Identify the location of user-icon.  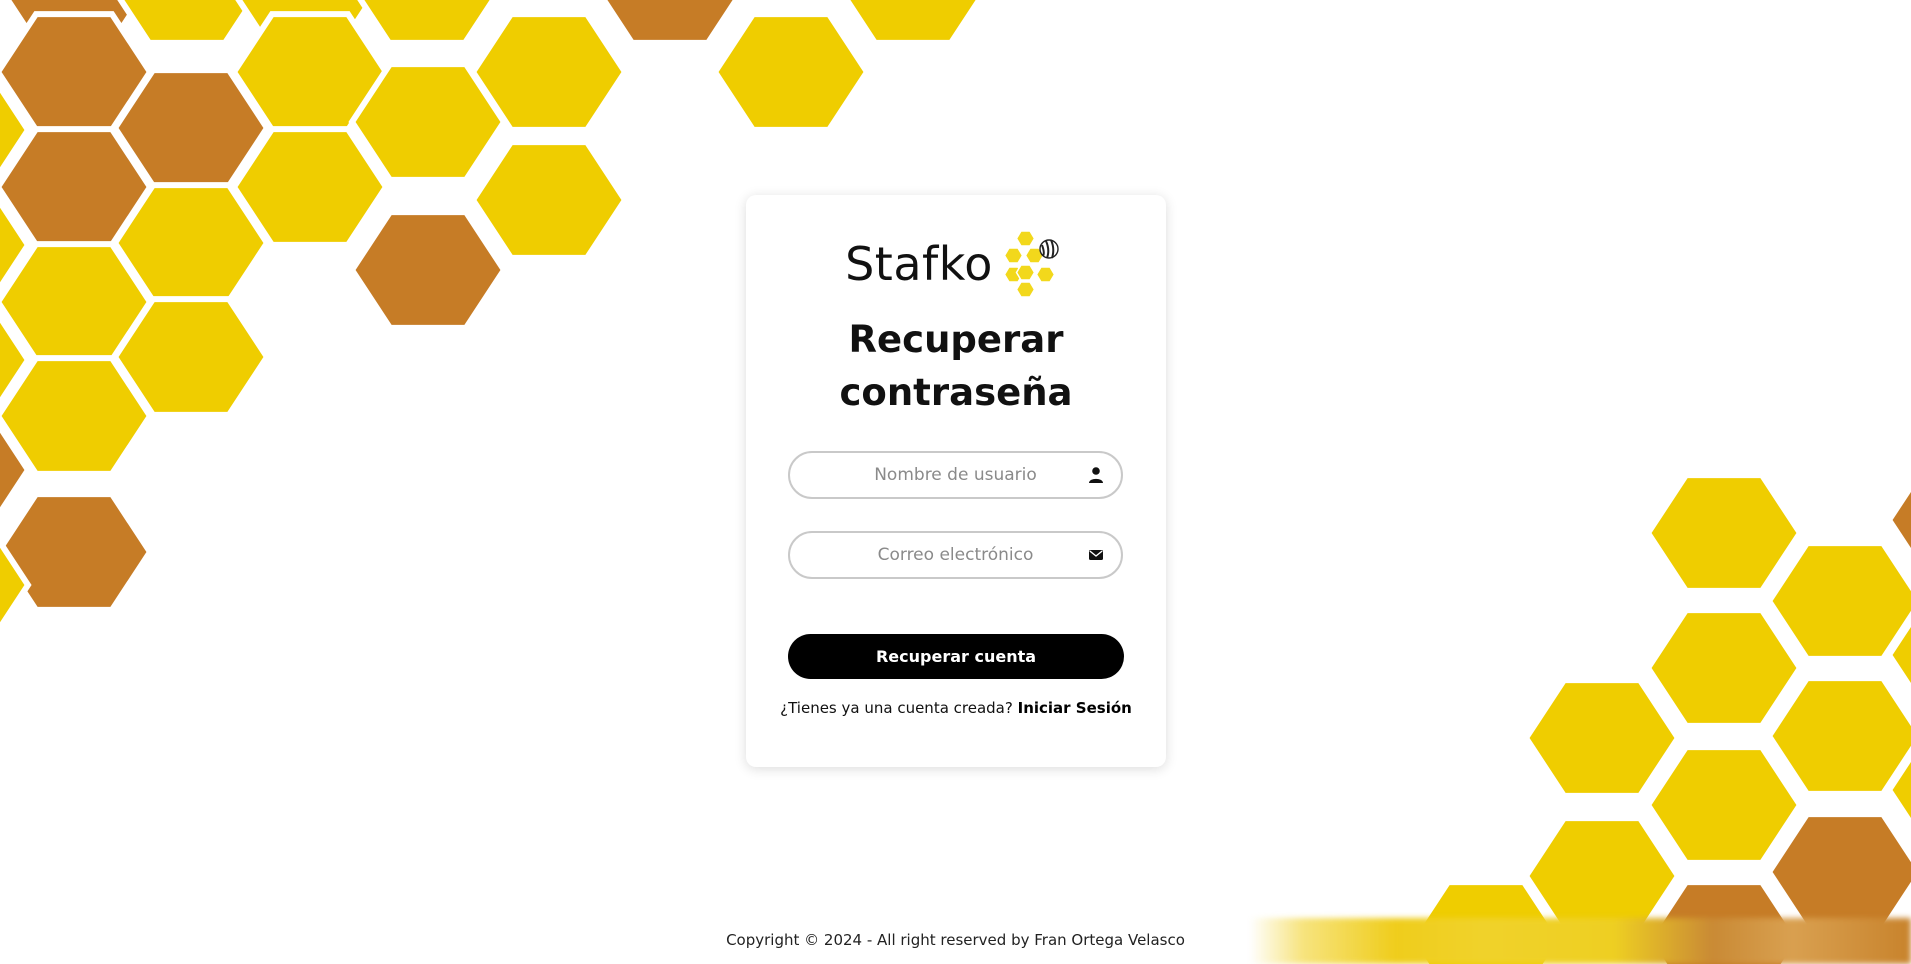
(1096, 475).